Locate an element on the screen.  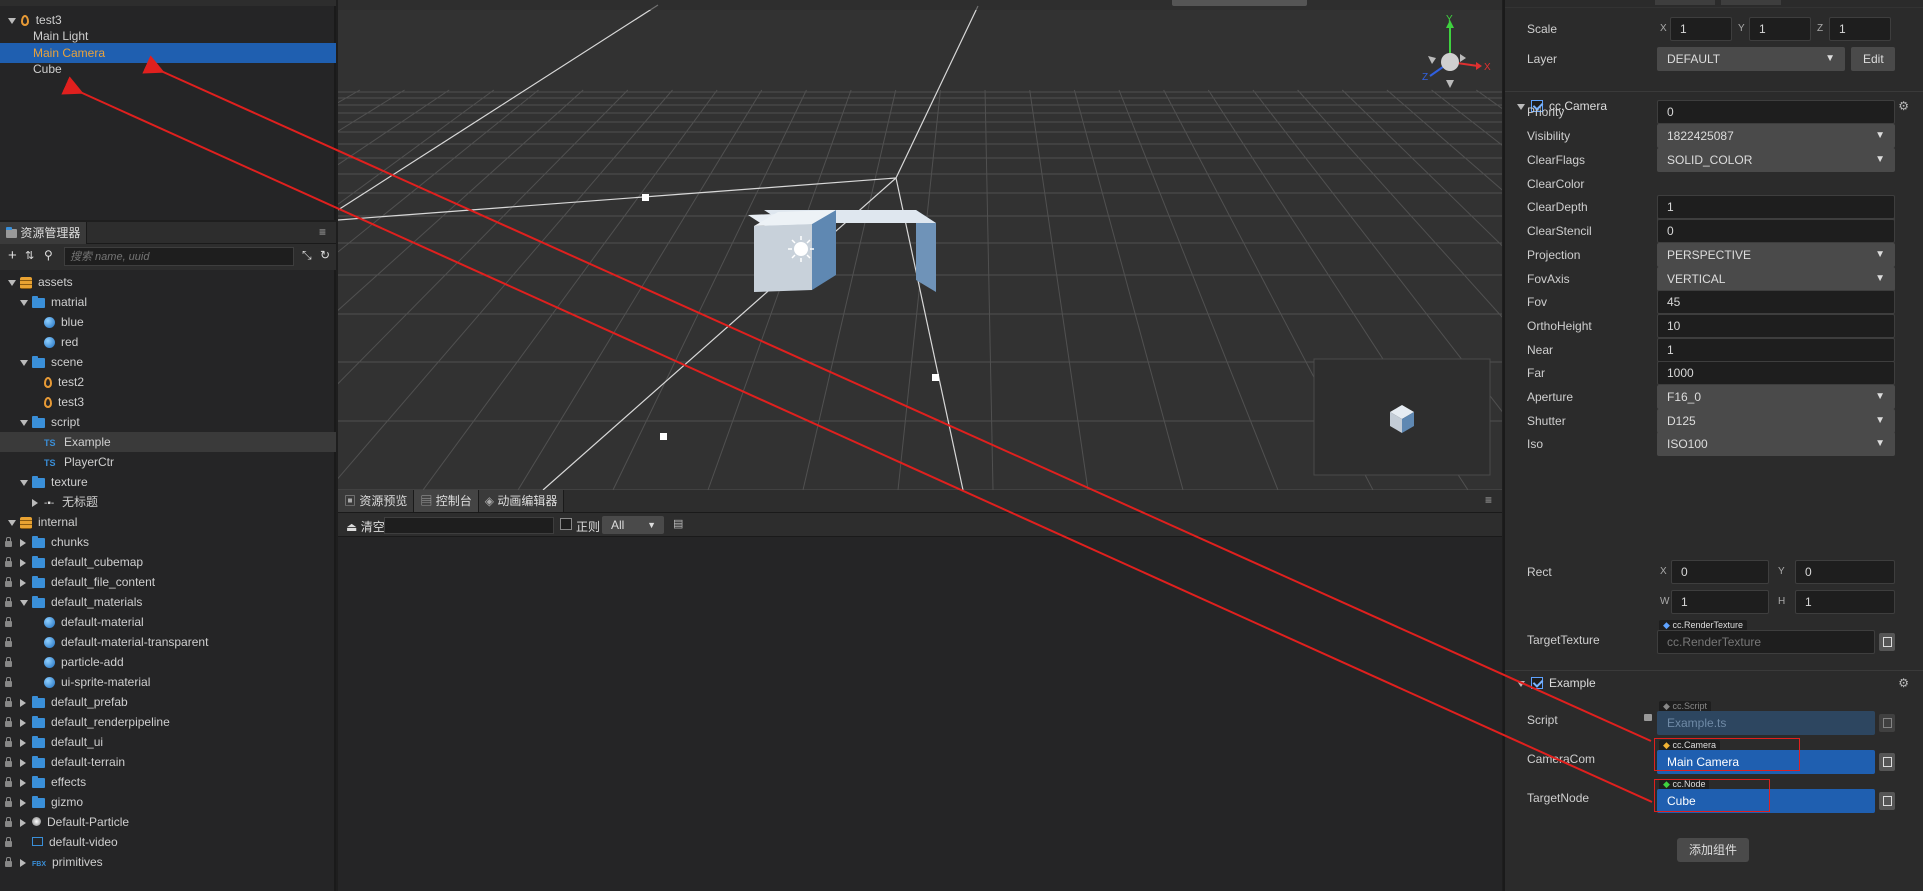
example-component-header: Example ⚙ is located at coordinates (1715, 683).